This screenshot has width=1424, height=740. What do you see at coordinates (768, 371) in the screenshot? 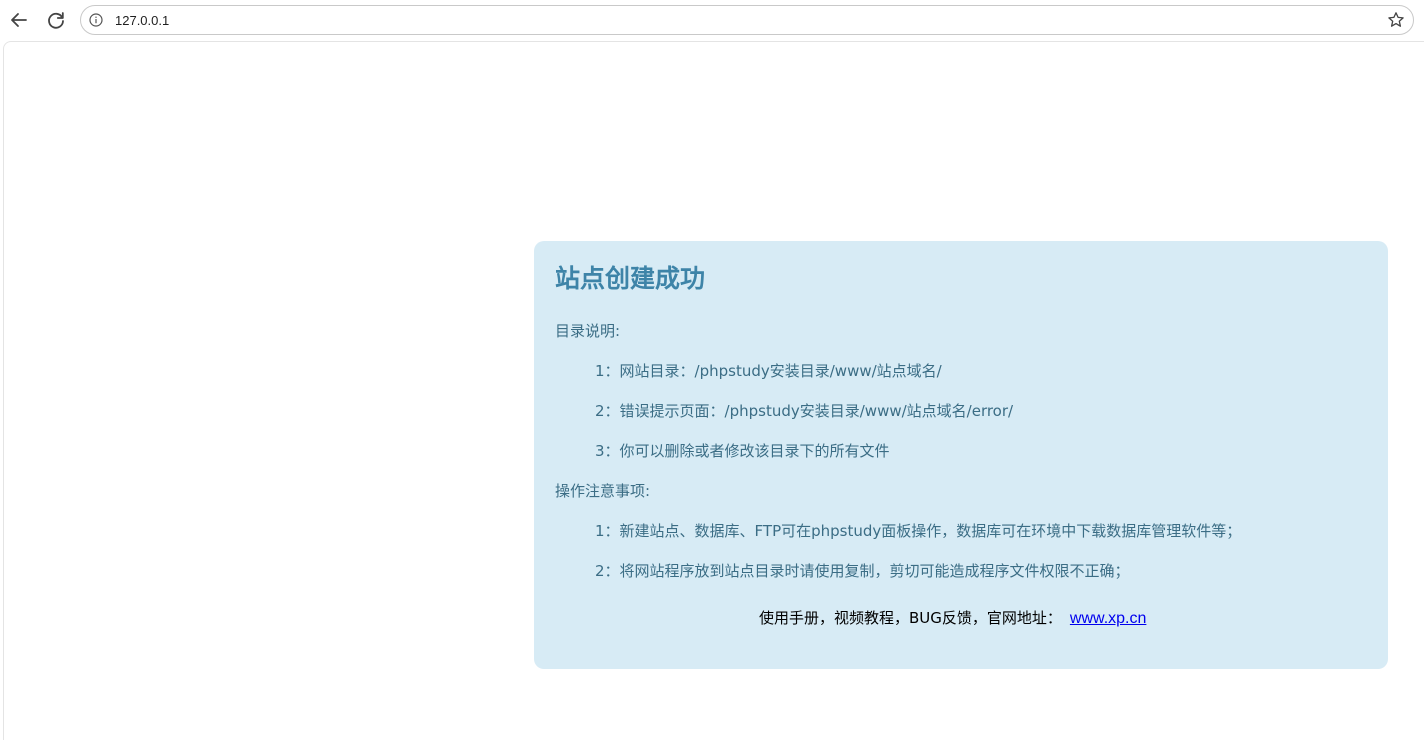
I see `directory-item: 1：网站目录：/phpstudy安装目录/www/站点域名/` at bounding box center [768, 371].